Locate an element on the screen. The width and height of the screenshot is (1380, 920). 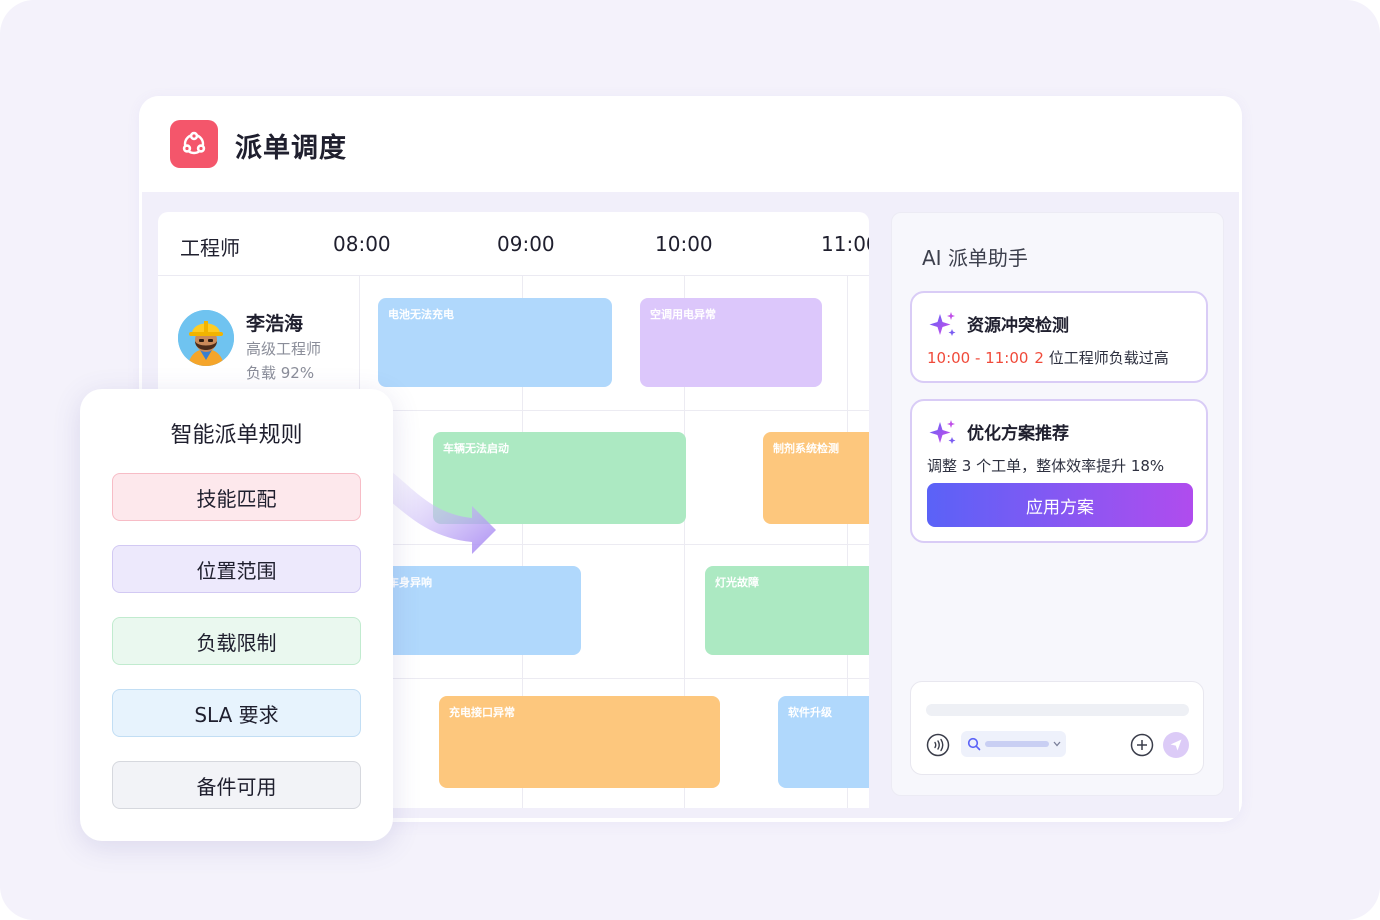
optimize-card: 优化方案推荐 调整 3 个工单，整体效率提升 18% 应用方案 is located at coordinates (1059, 471).